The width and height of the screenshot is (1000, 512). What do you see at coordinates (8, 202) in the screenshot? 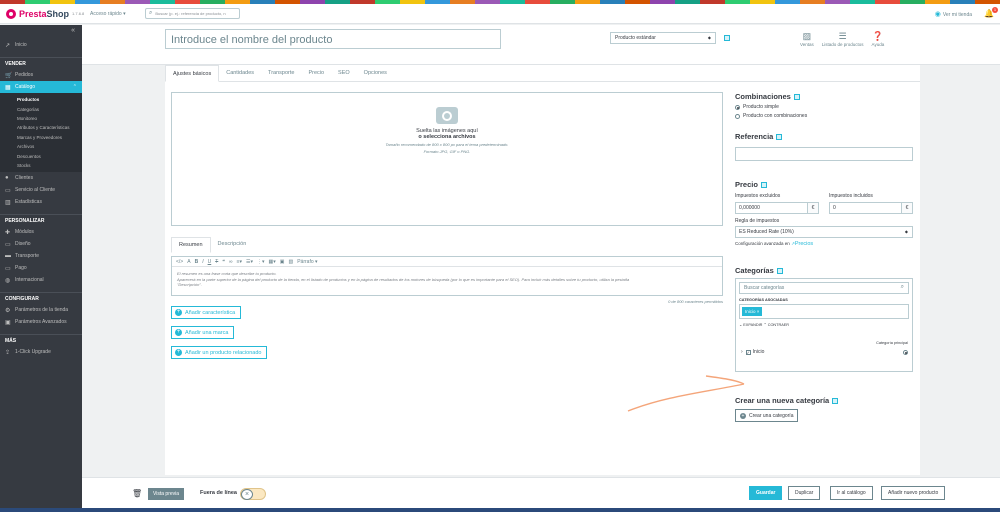
I see `bar-chart-icon: ▥` at bounding box center [8, 202].